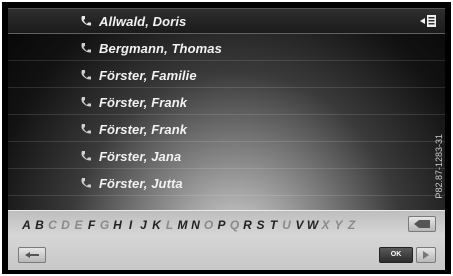 The image size is (453, 276). What do you see at coordinates (78, 225) in the screenshot?
I see `letter-key-e: E` at bounding box center [78, 225].